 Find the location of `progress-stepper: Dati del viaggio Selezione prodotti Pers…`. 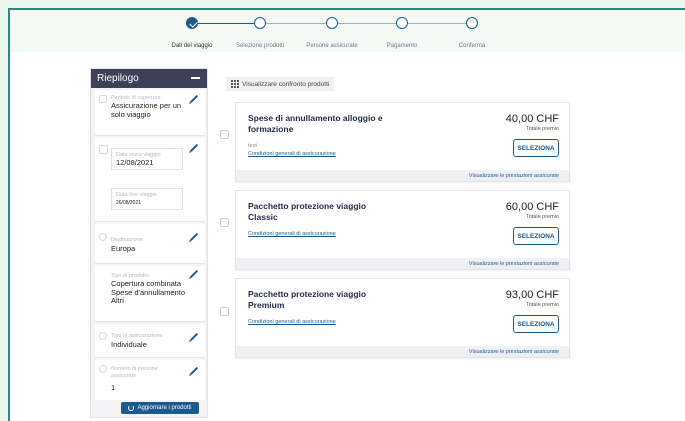

progress-stepper: Dati del viaggio Selezione prodotti Pers… is located at coordinates (347, 31).